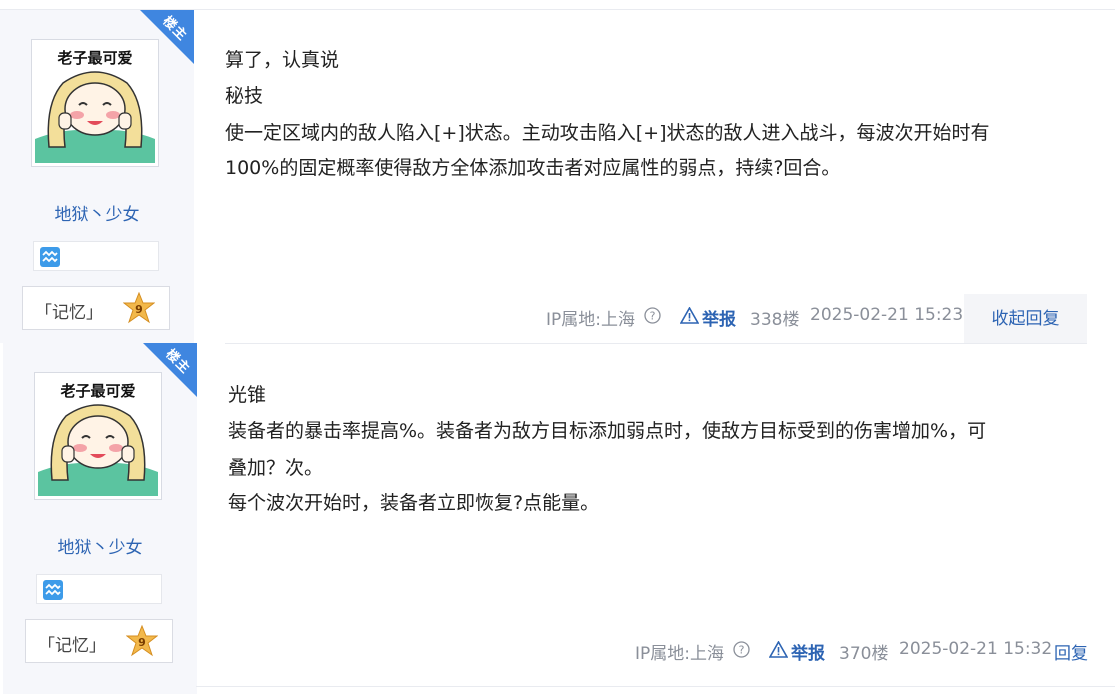 The height and width of the screenshot is (694, 1115). I want to click on post-content-line: 算了，认真说, so click(282, 60).